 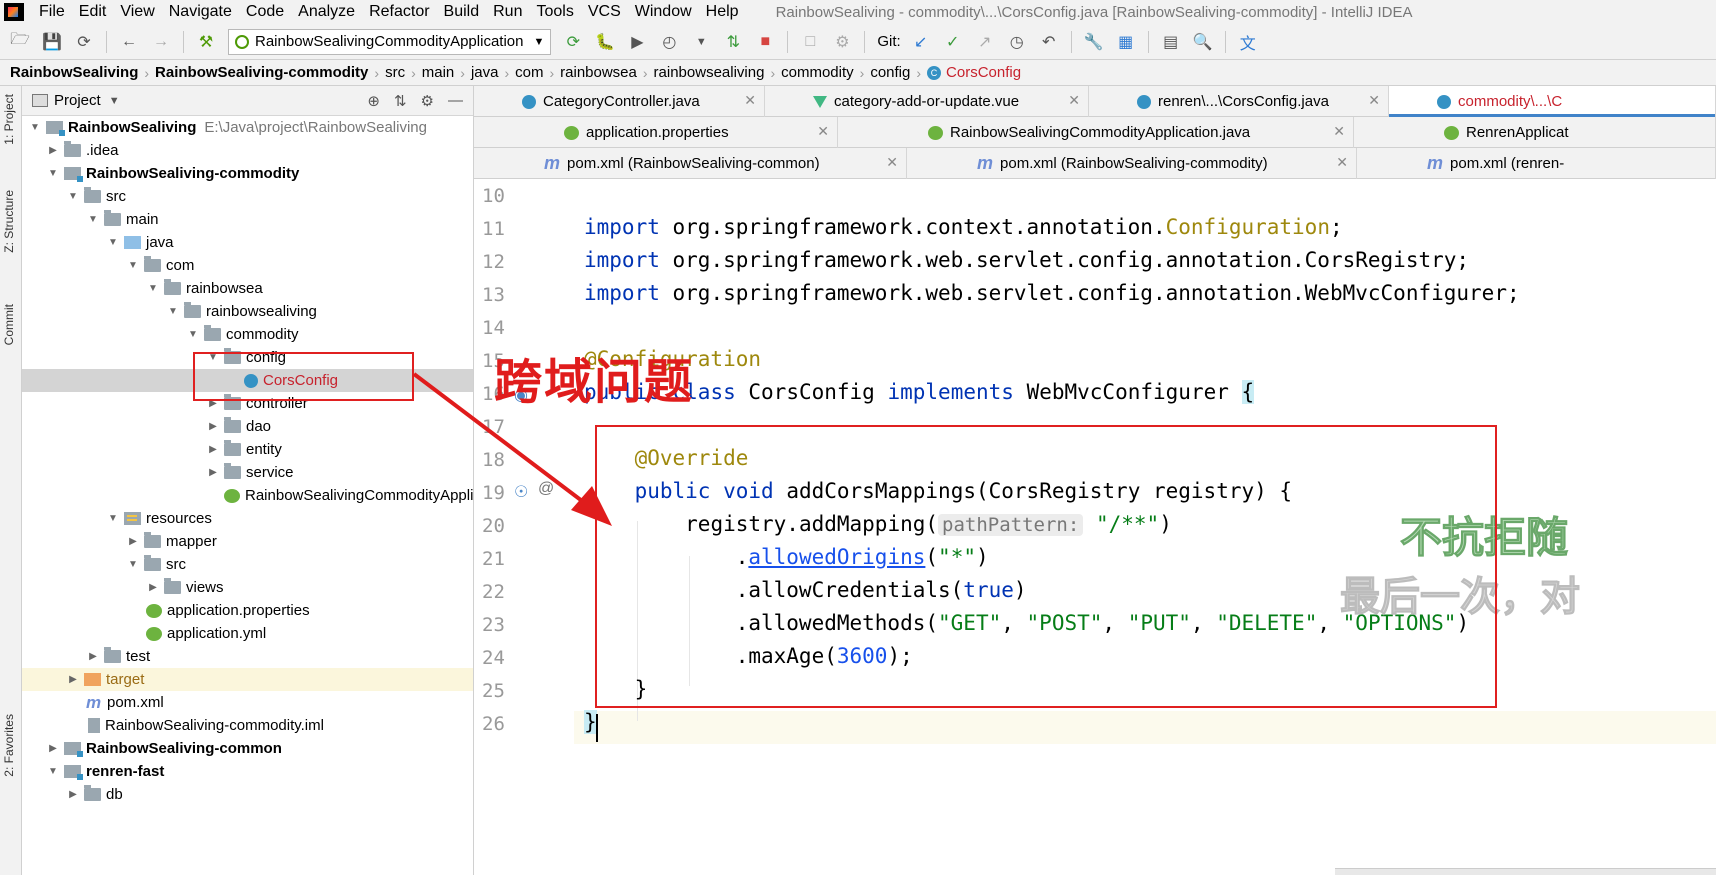 I want to click on git-push-icon: ↗, so click(x=985, y=42).